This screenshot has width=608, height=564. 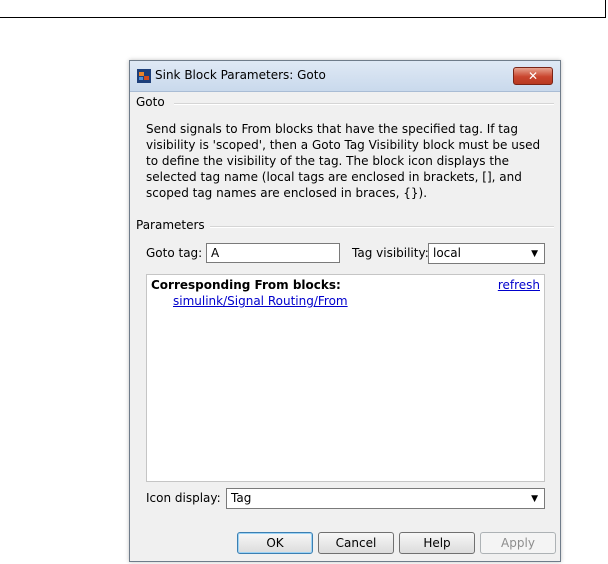 I want to click on icon-display-label: Icon display:, so click(x=183, y=498).